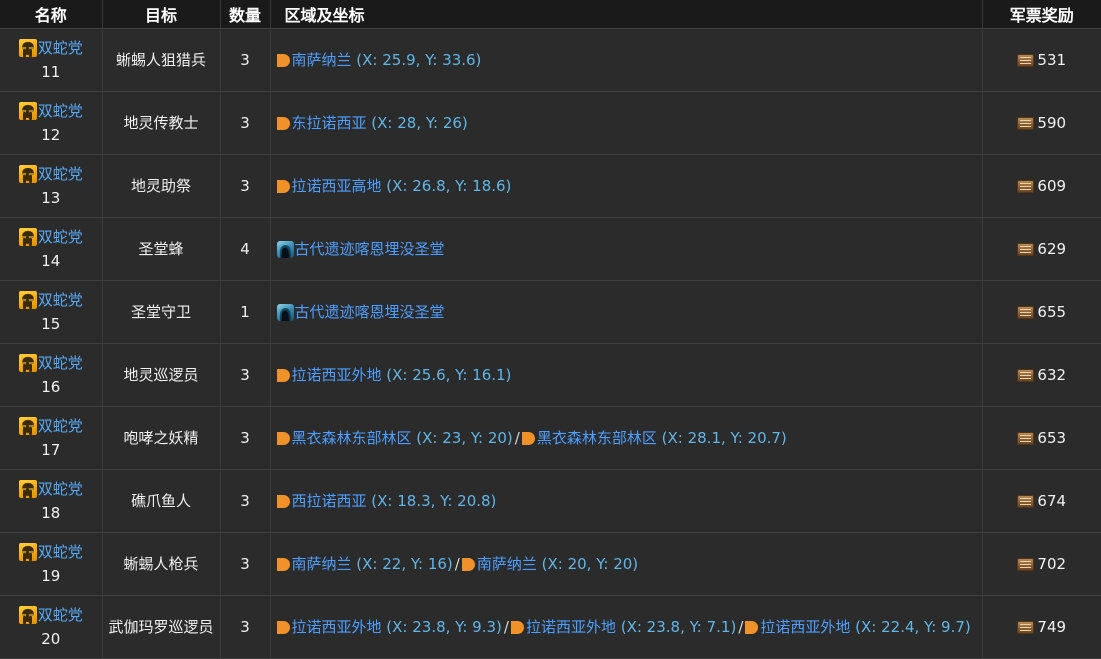 This screenshot has height=659, width=1101. I want to click on cell-name: 双蛇党 20, so click(51, 627).